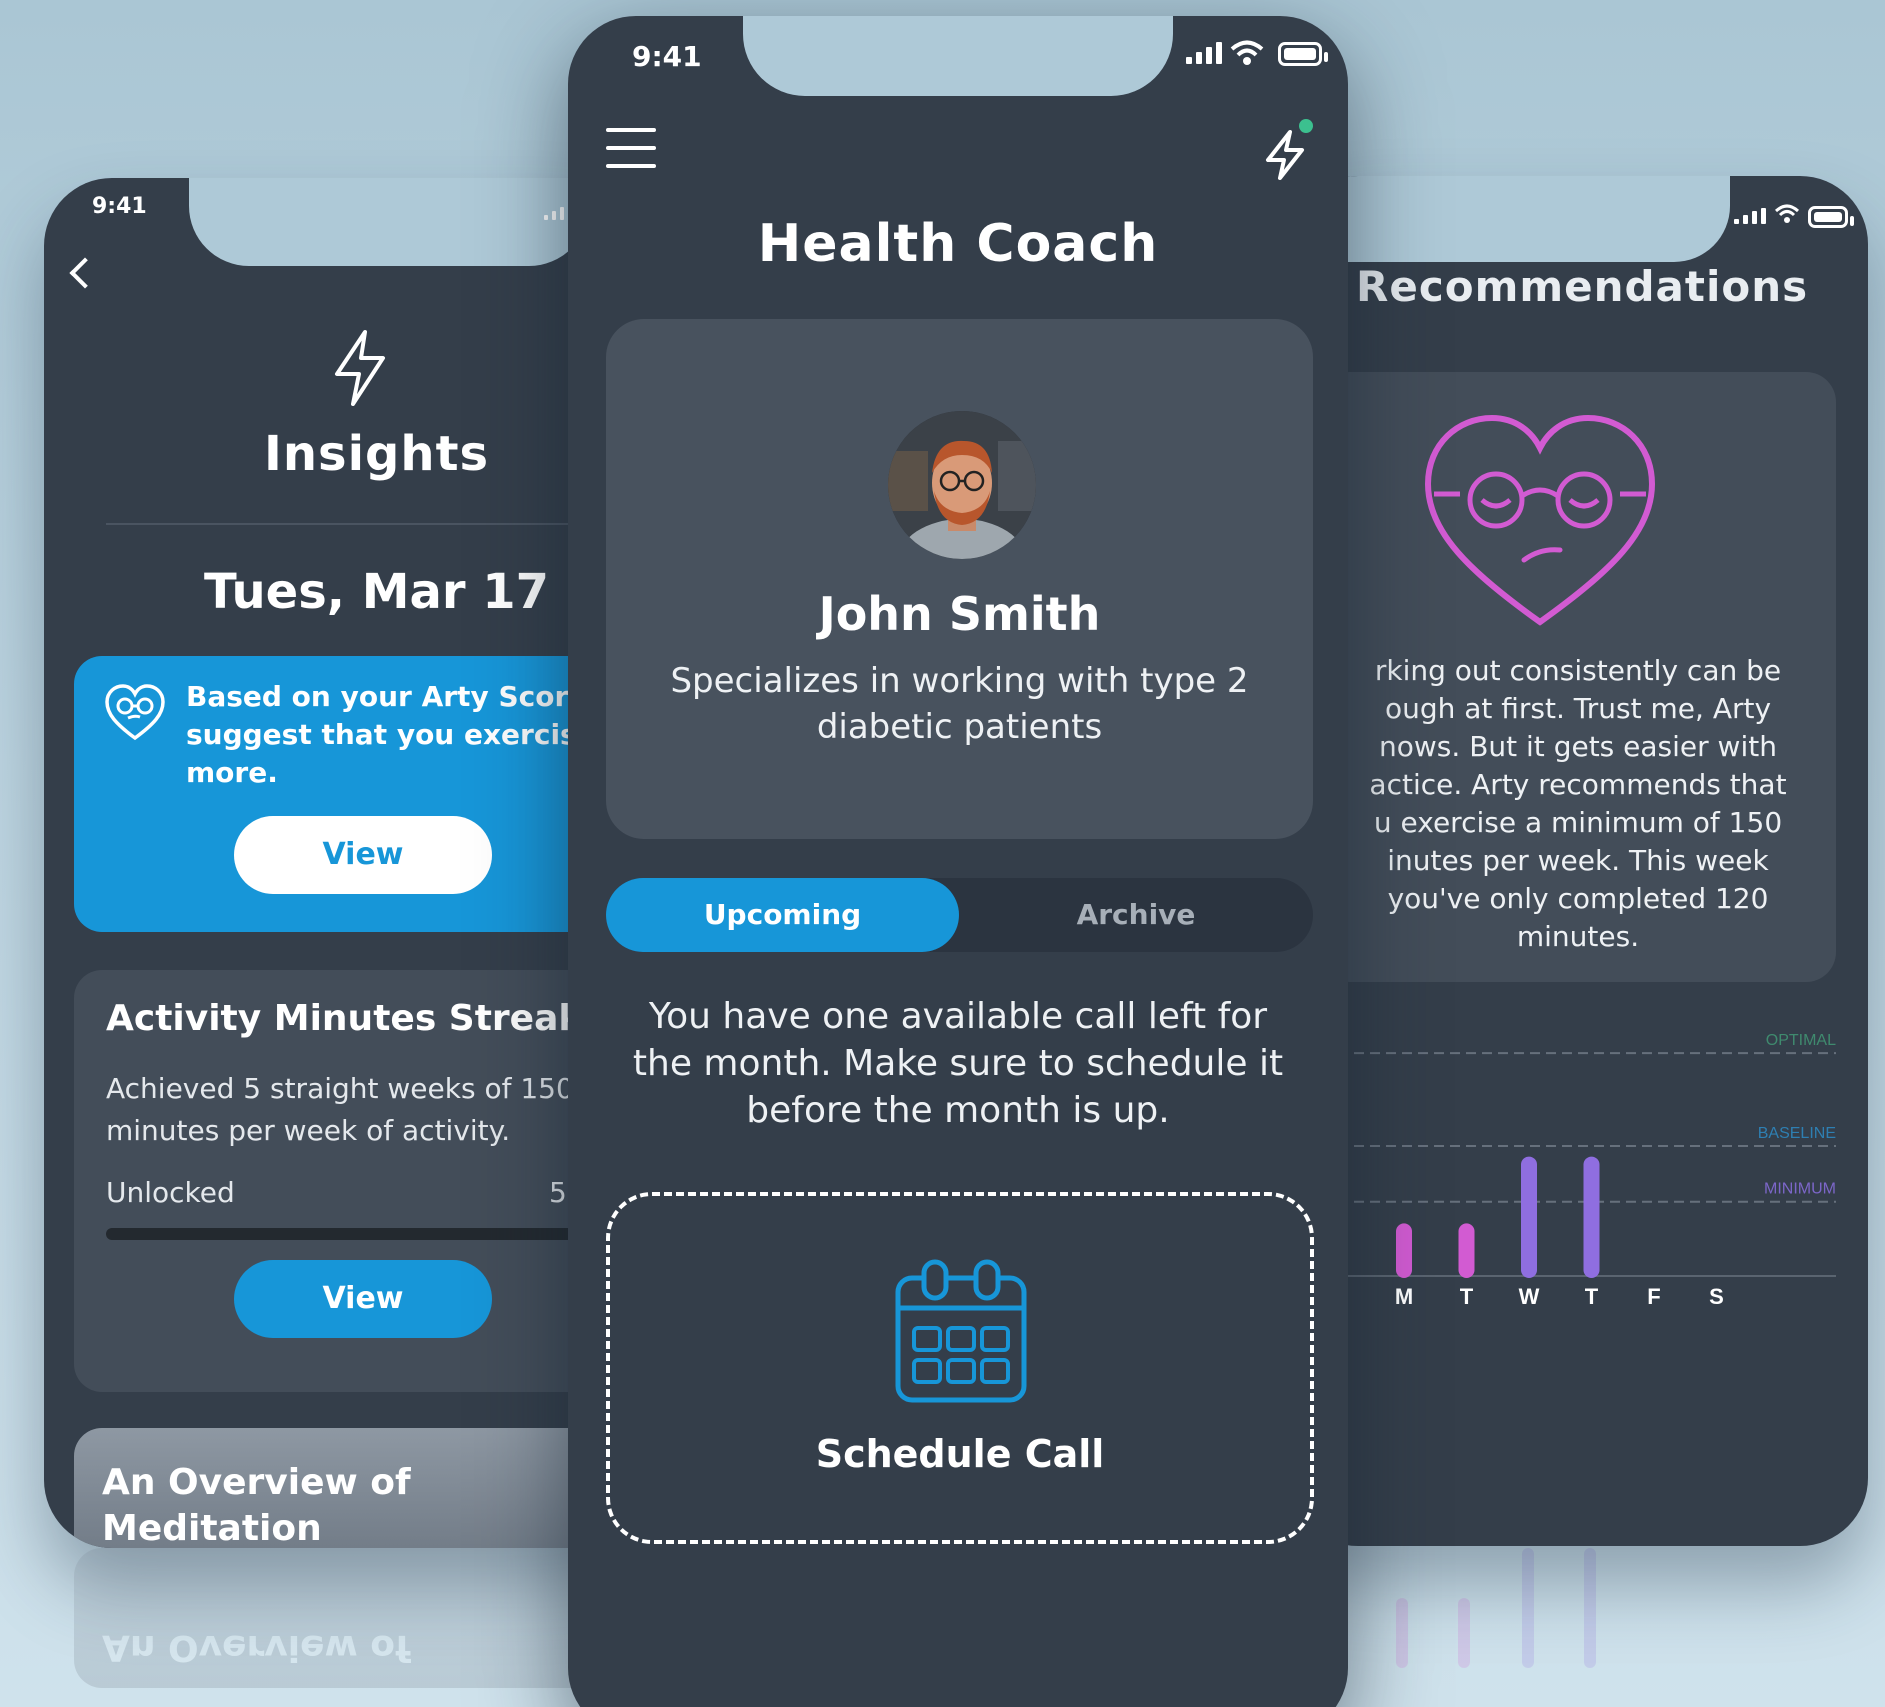 The image size is (1885, 1707). Describe the element at coordinates (377, 592) in the screenshot. I see `date-heading: Tues, Mar 17` at that location.